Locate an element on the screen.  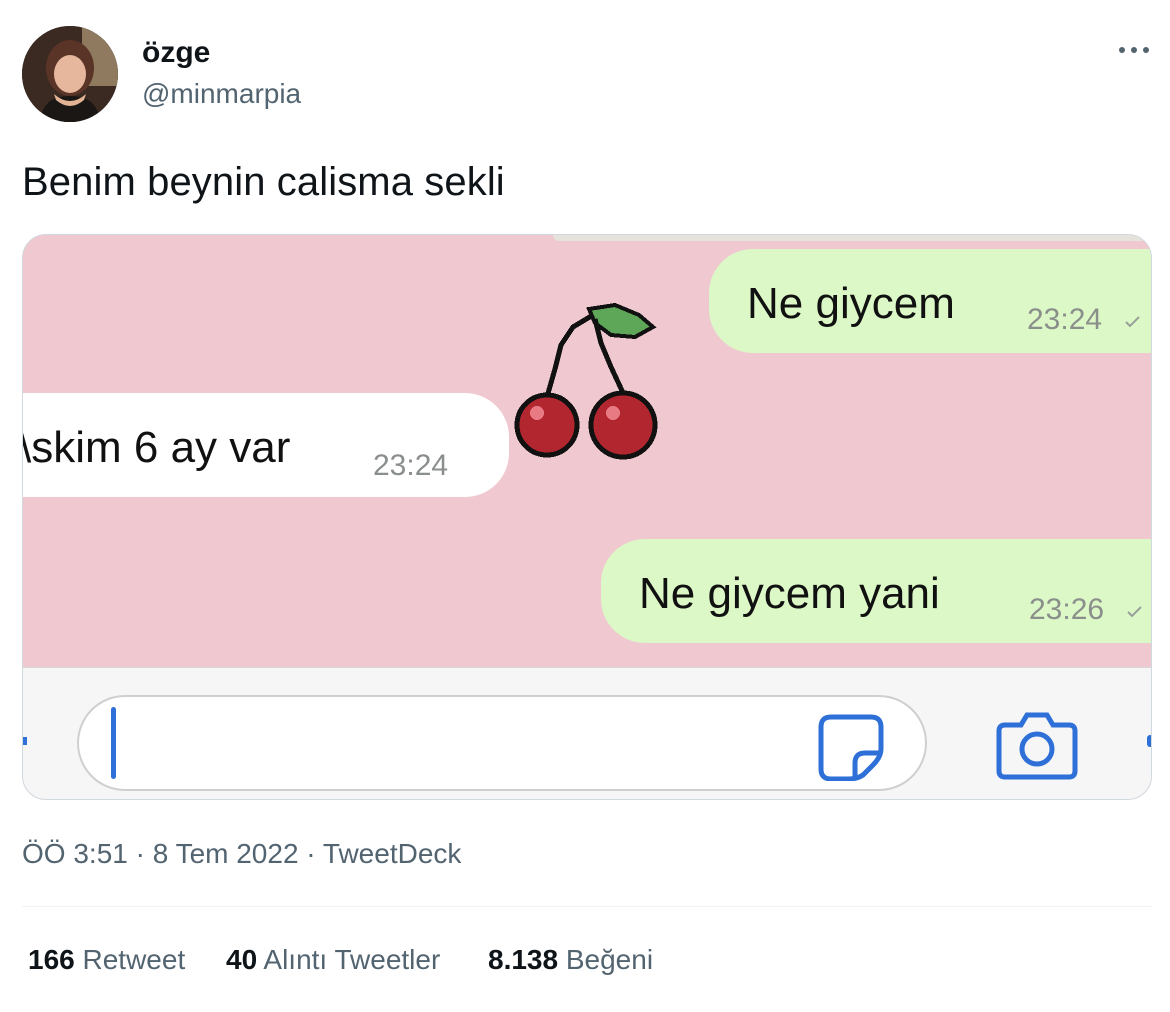
message-input is located at coordinates (502, 743).